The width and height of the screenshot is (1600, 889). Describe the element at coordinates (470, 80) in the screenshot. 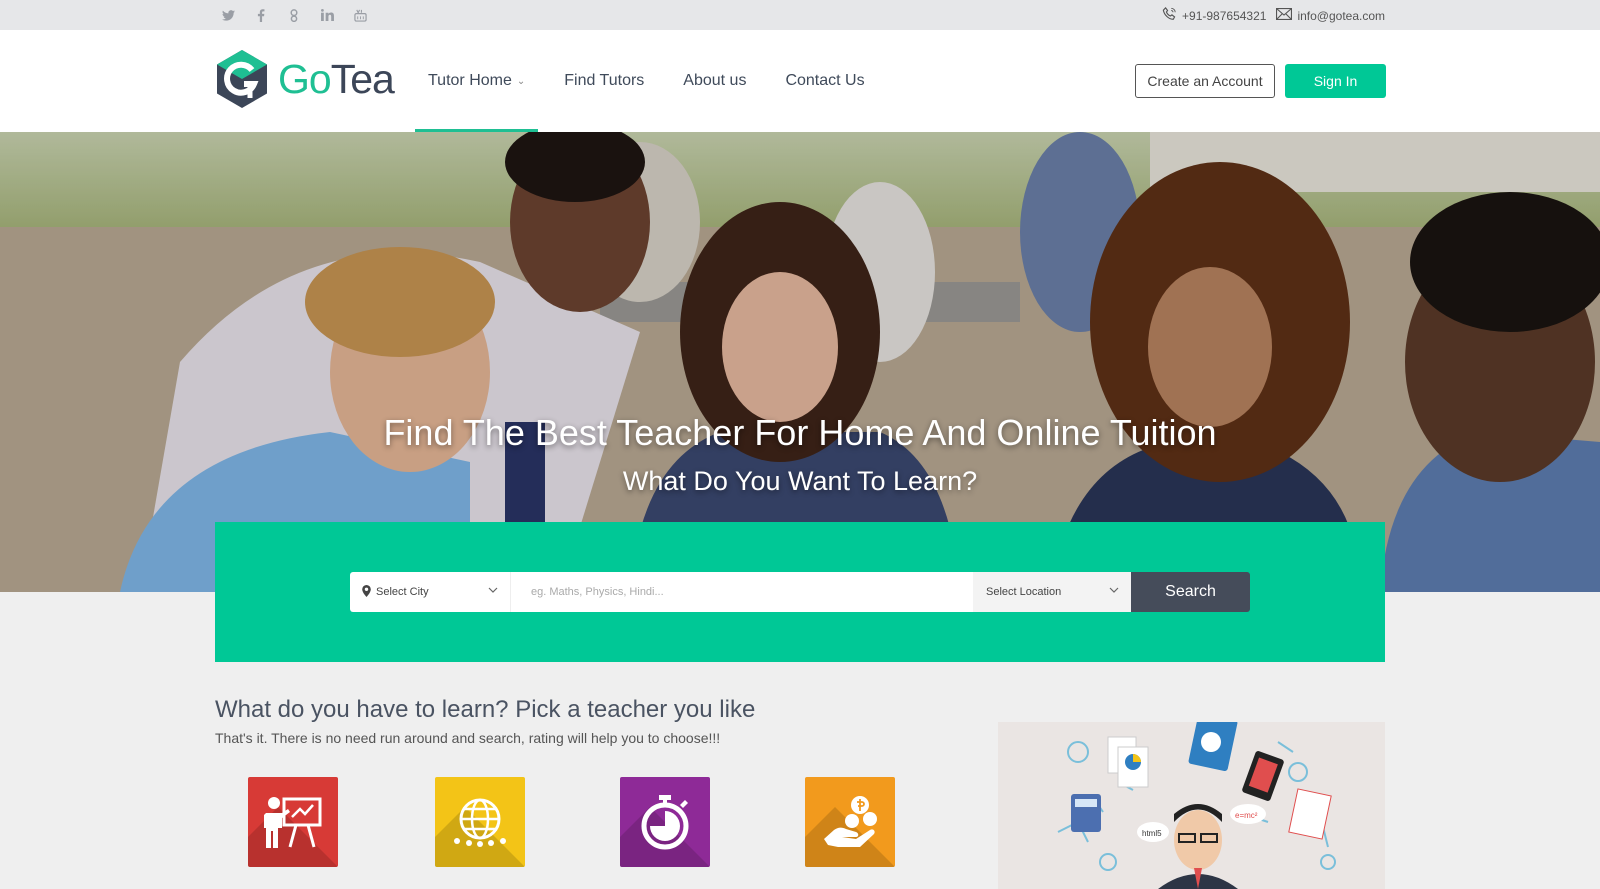

I see `nav-label: Tutor Home` at that location.